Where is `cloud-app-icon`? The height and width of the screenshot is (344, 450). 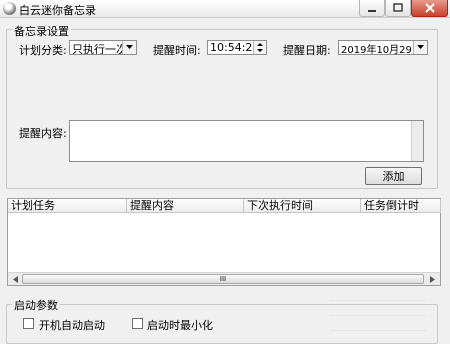
cloud-app-icon is located at coordinates (9, 8).